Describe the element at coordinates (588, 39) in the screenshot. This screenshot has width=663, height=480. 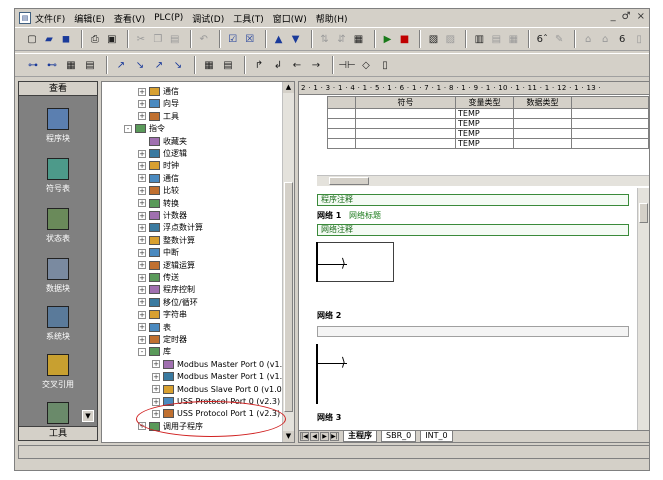
I see `lock-icon: ⌂` at that location.